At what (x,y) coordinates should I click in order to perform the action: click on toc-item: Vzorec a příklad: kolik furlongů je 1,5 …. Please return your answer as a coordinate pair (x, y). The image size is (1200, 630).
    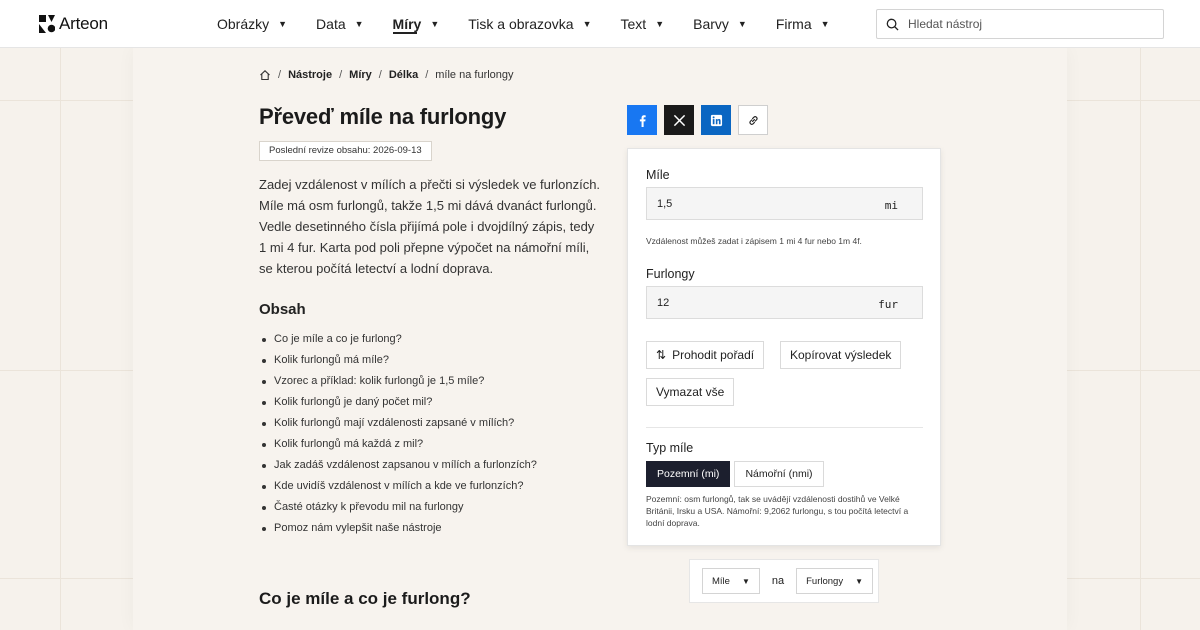
    Looking at the image, I should click on (399, 381).